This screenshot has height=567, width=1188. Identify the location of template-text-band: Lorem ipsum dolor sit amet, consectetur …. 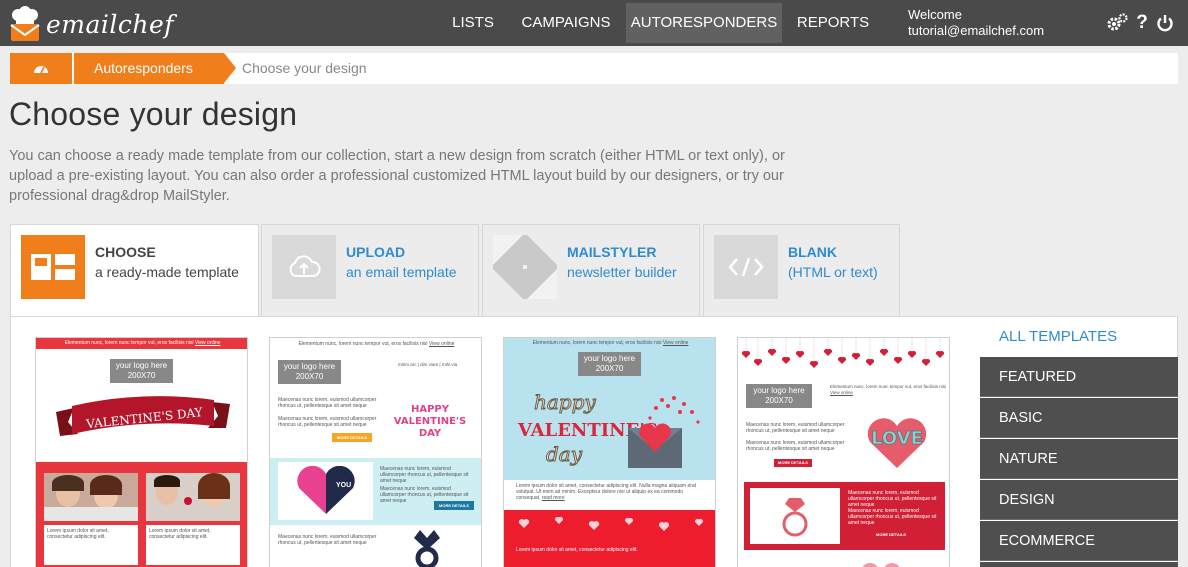
(609, 495).